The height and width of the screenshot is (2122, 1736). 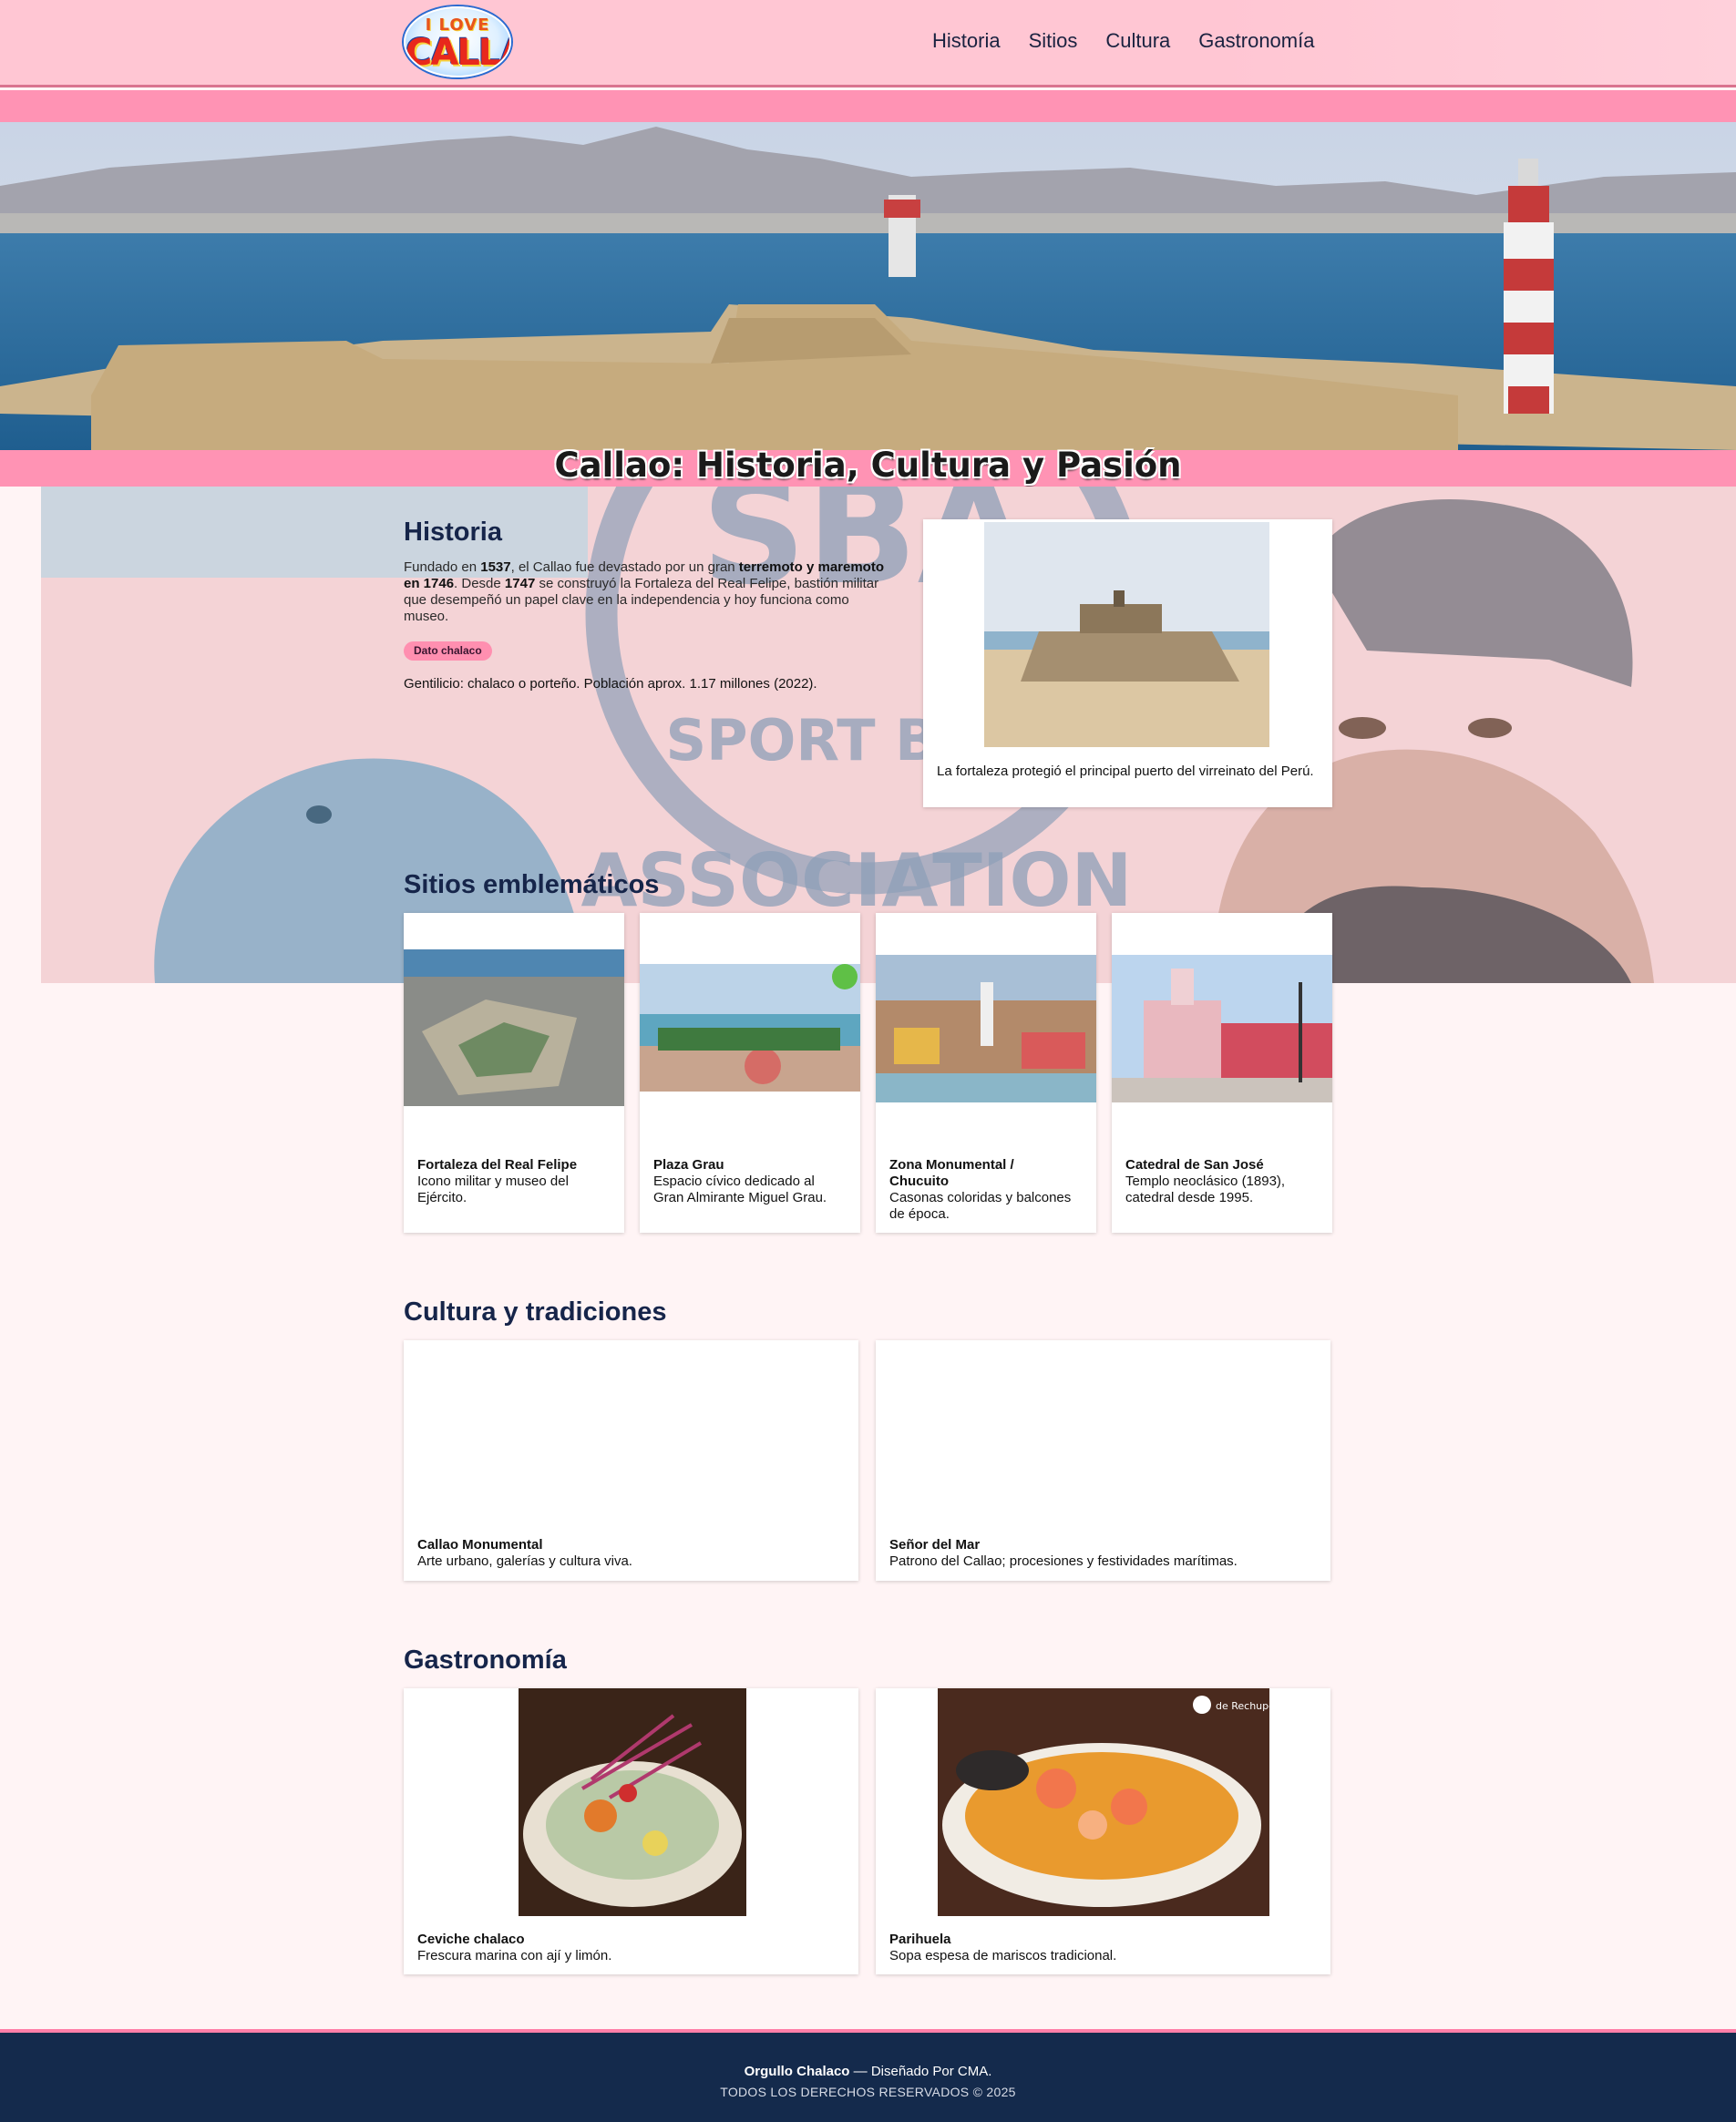 I want to click on footer-brand: Orgullo Chalaco, so click(x=797, y=2071).